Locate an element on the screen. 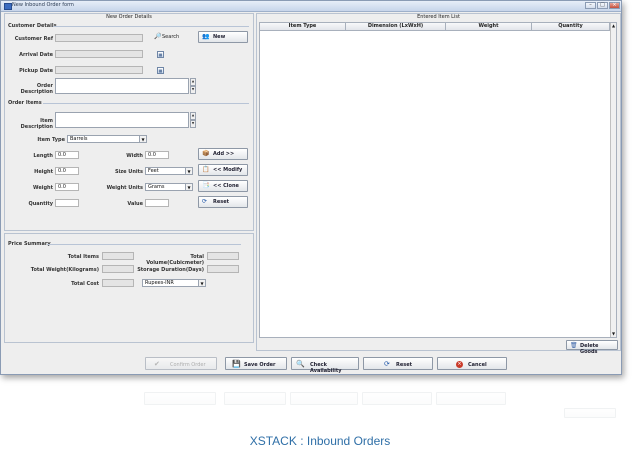 This screenshot has height=463, width=640. clone-icon: 📑 is located at coordinates (206, 185).